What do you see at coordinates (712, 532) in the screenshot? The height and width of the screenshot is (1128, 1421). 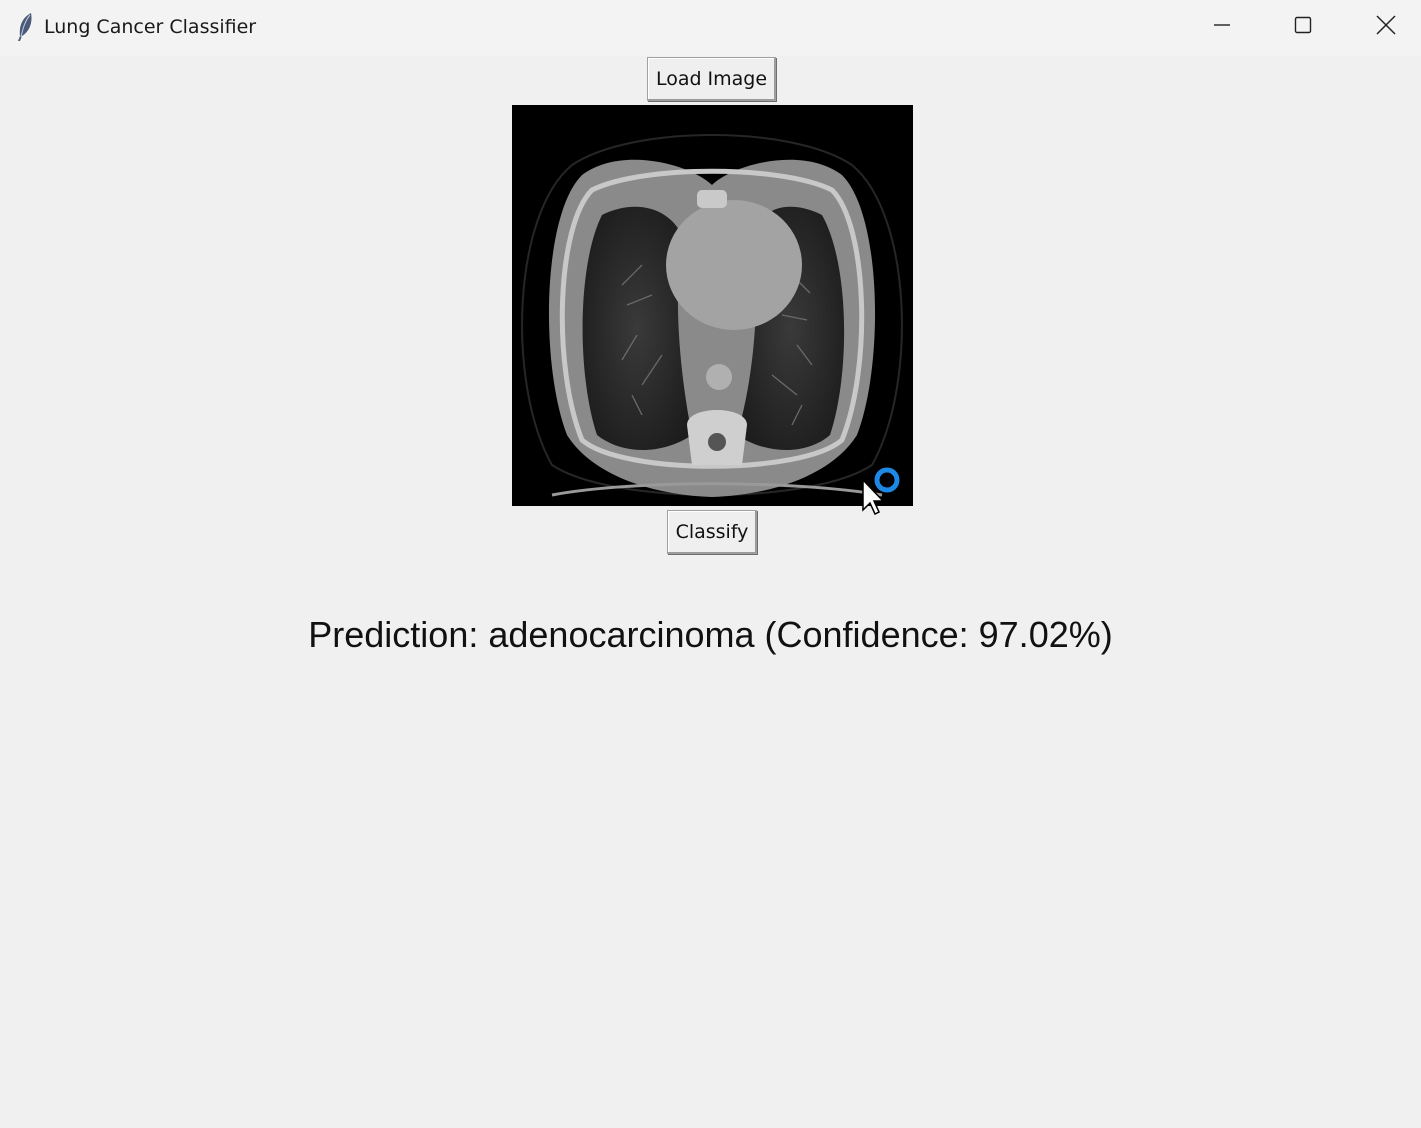 I see `classify-button: Classify` at bounding box center [712, 532].